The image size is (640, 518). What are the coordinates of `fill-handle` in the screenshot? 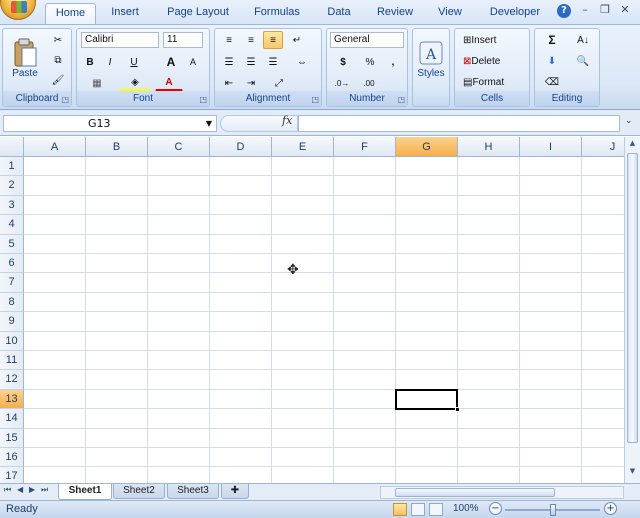 It's located at (457, 410).